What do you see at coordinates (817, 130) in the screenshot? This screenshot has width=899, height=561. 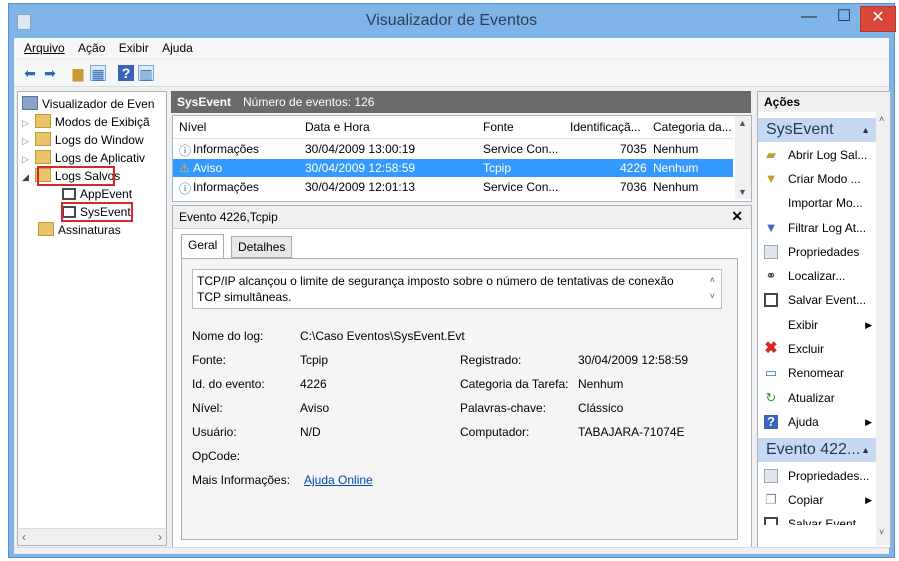 I see `actions-section-sysevent: SysEvent ▲` at bounding box center [817, 130].